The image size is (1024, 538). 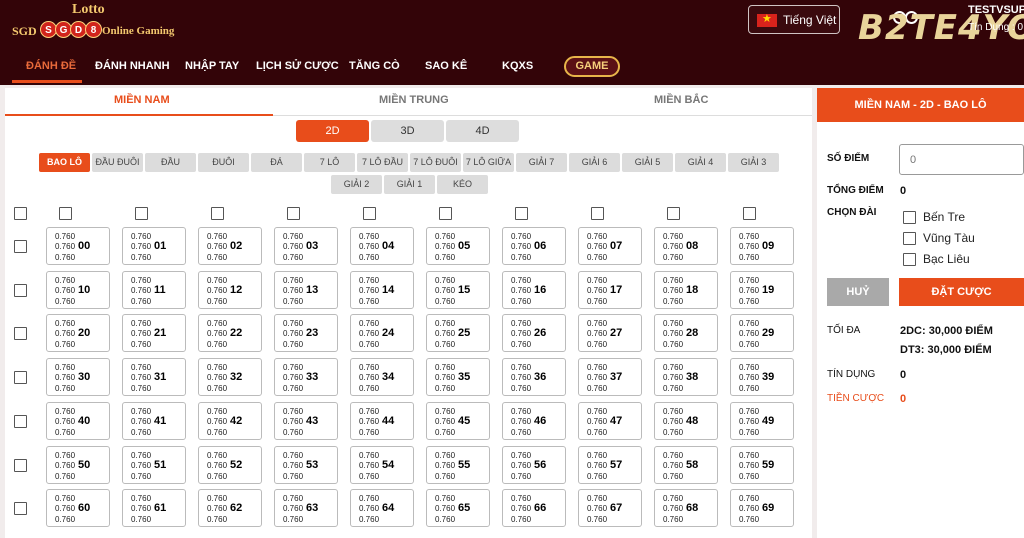 What do you see at coordinates (382, 333) in the screenshot?
I see `number-cell: 0.760 0.760 0.760 24` at bounding box center [382, 333].